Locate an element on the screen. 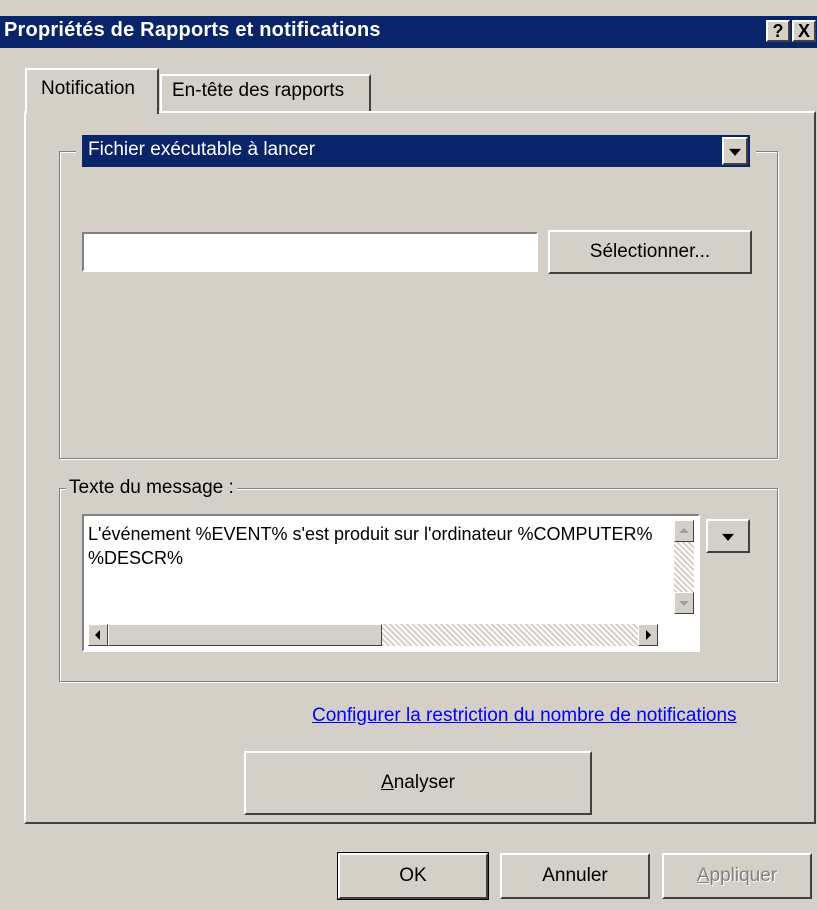  window-title: Propriétés de Rapports et notifications is located at coordinates (192, 30).